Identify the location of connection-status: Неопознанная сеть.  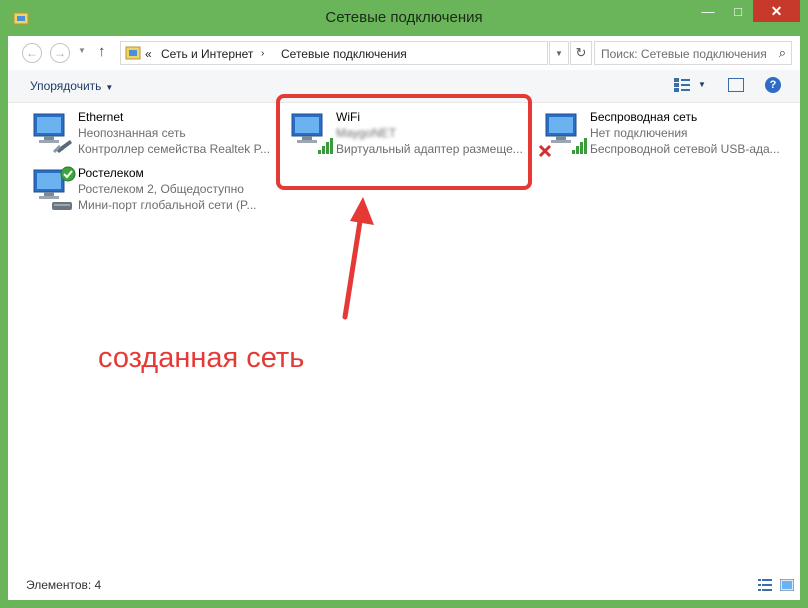
(132, 133).